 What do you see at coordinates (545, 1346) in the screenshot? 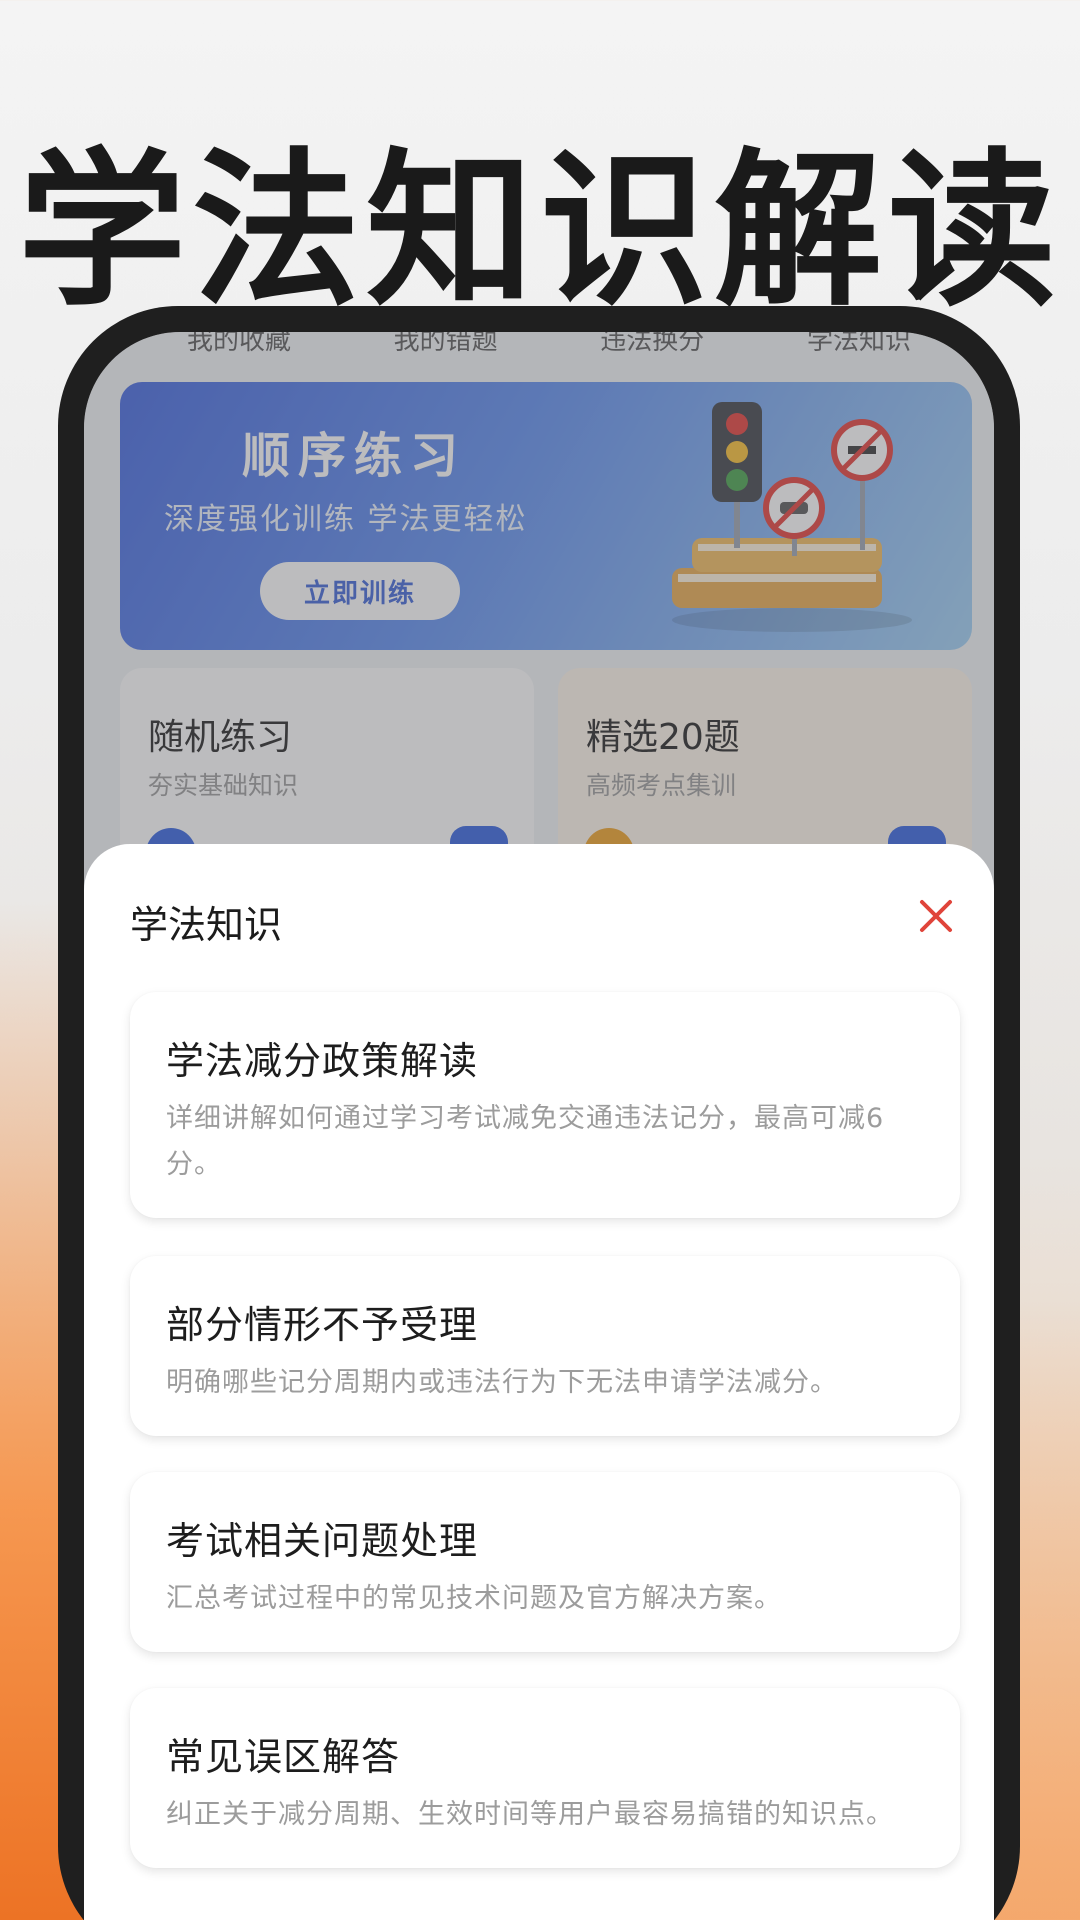
I see `list-item-rejected-cases: 部分情形不予受理 明确哪些记分周期内或违法行为下无法申请学法减分。` at bounding box center [545, 1346].